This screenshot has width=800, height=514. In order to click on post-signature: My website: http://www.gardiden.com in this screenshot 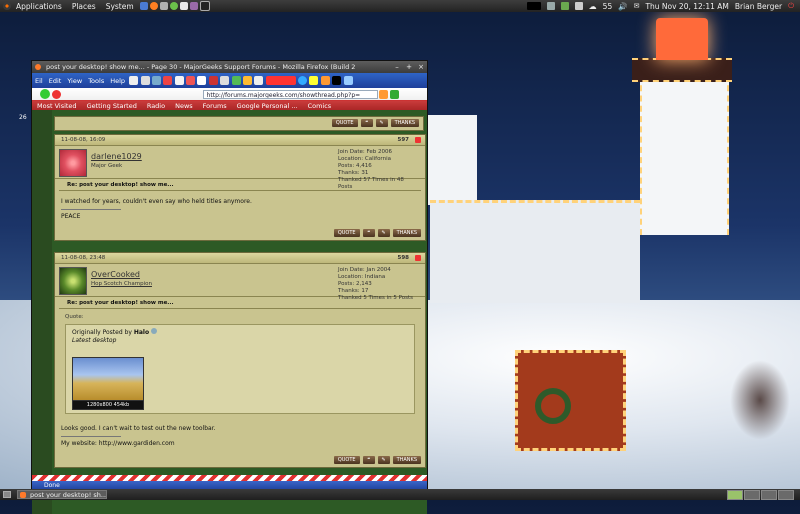, I will do `click(240, 443)`.